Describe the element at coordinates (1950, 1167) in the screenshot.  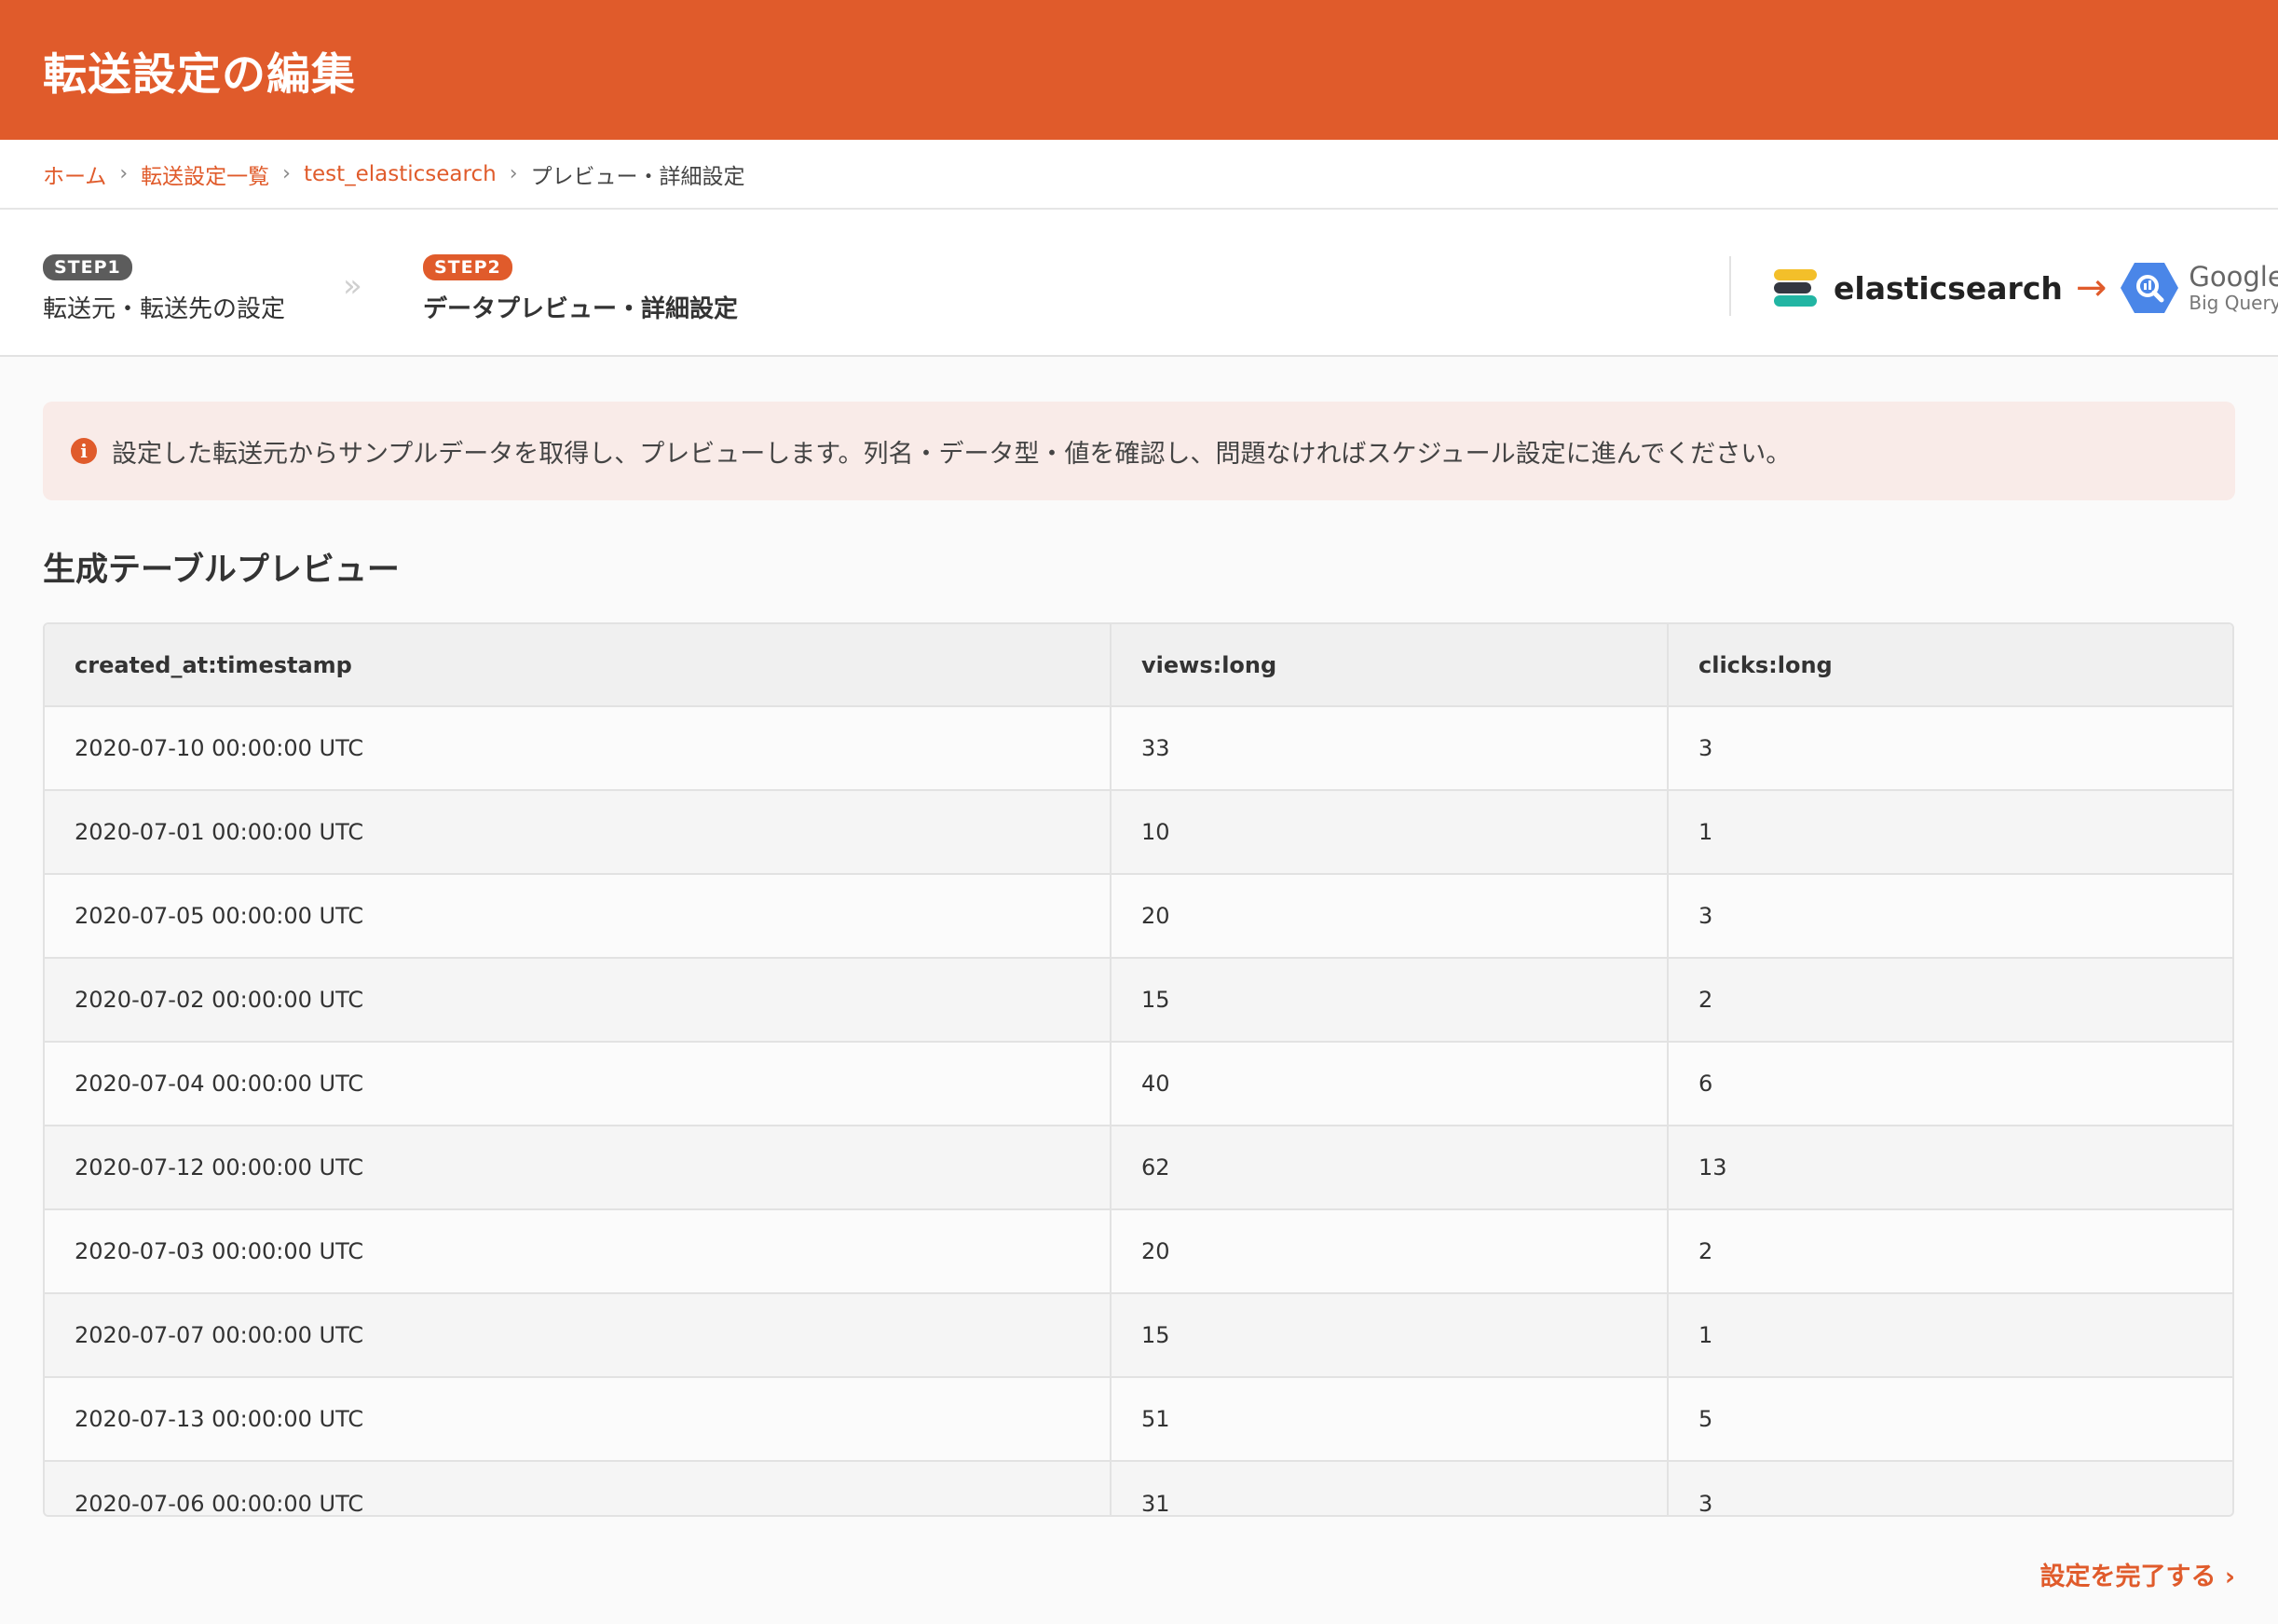
I see `cell-clicks: 13` at that location.